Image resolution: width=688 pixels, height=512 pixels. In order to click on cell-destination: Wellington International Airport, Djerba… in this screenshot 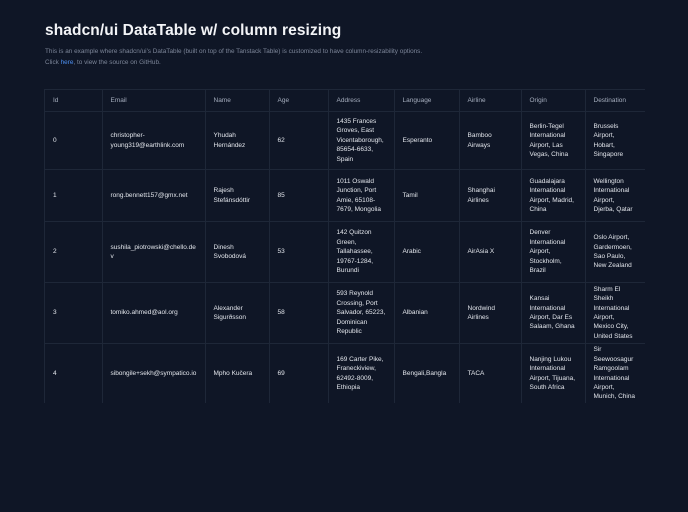, I will do `click(615, 195)`.